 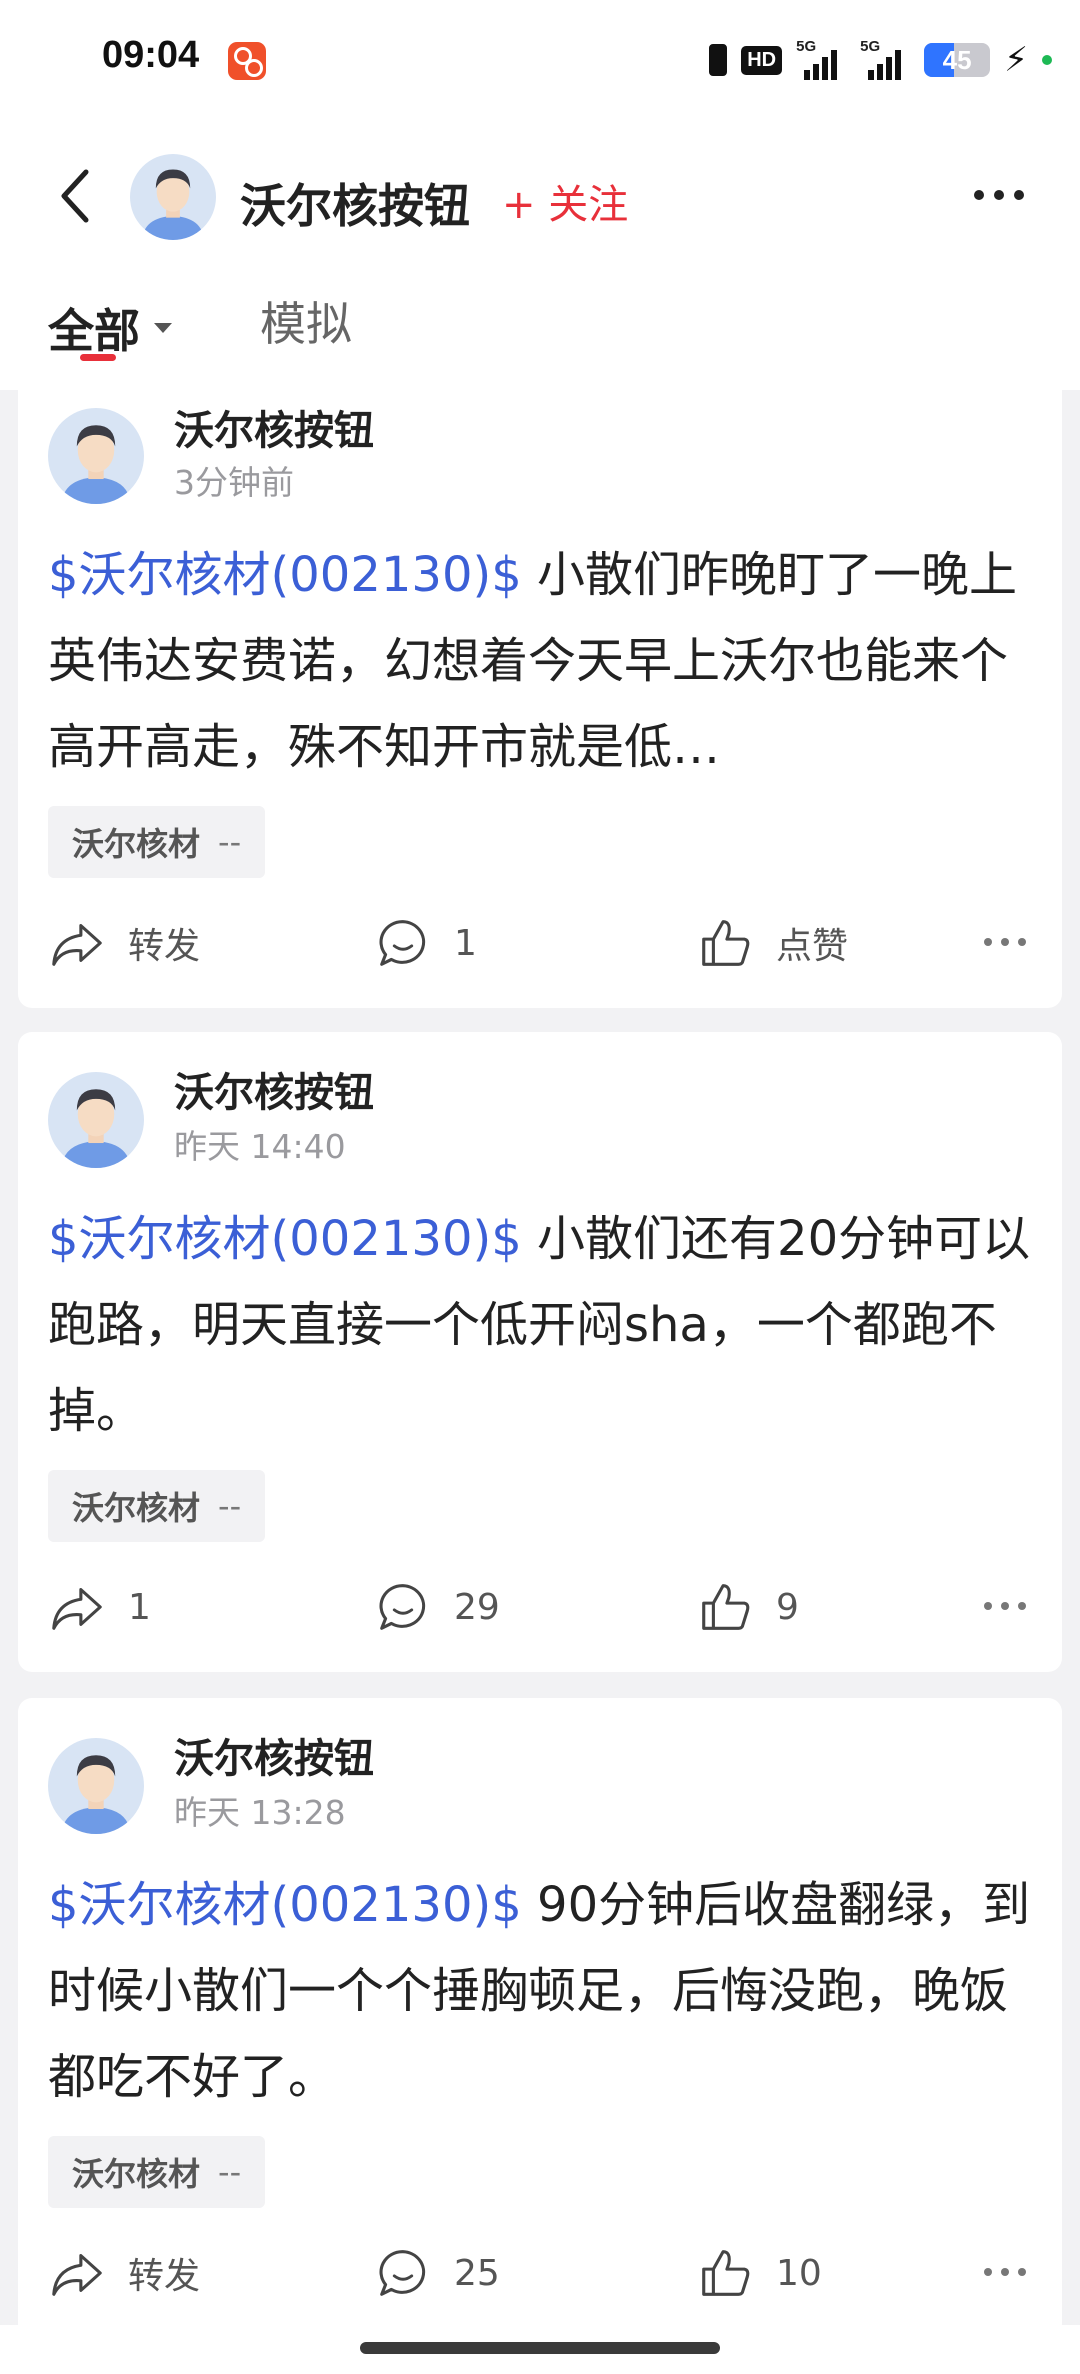 I want to click on comment-button: 29, so click(x=437, y=1607).